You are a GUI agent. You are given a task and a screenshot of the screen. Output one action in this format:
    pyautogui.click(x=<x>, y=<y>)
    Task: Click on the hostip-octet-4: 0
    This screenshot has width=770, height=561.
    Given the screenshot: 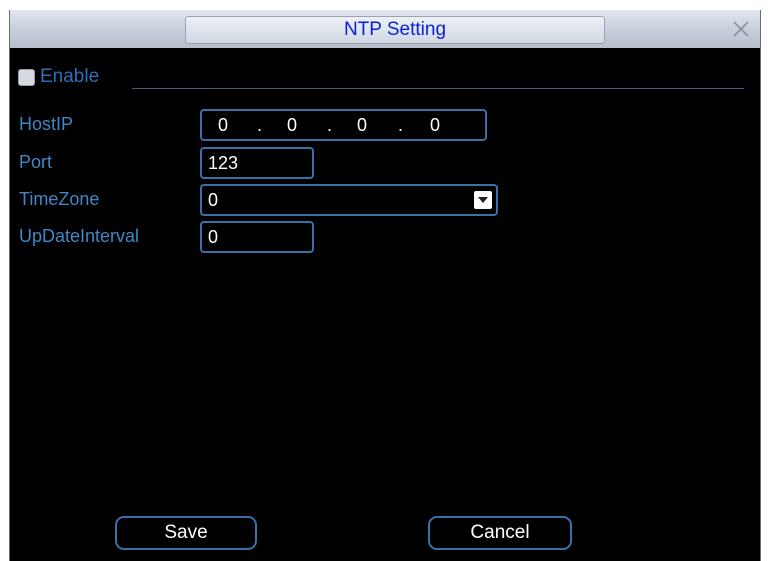 What is the action you would take?
    pyautogui.click(x=435, y=125)
    